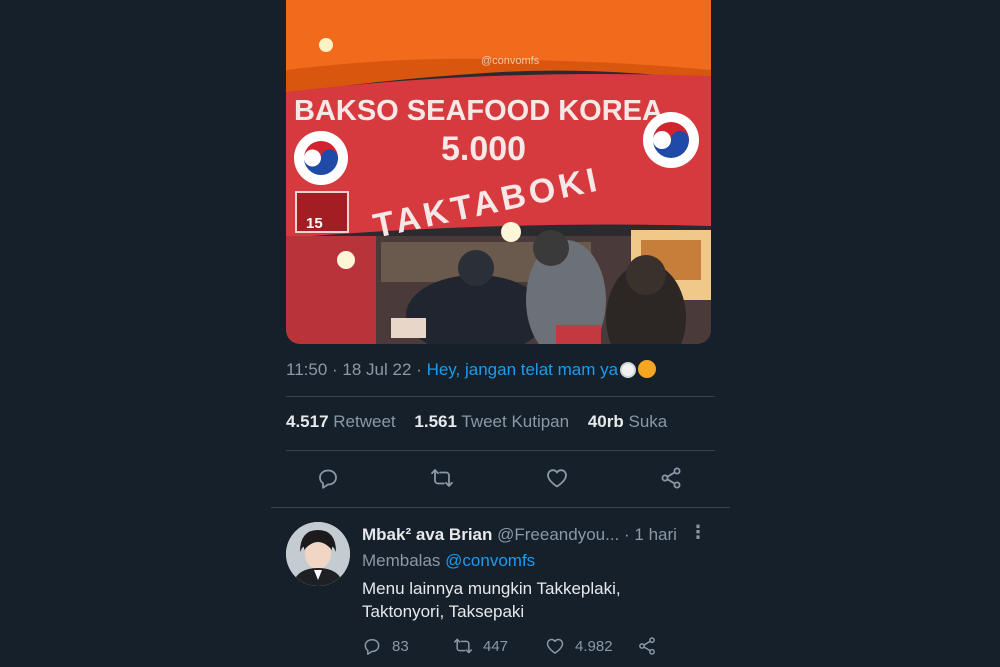 Image resolution: width=1000 pixels, height=667 pixels. What do you see at coordinates (650, 534) in the screenshot?
I see `reply-time: · 1 hari` at bounding box center [650, 534].